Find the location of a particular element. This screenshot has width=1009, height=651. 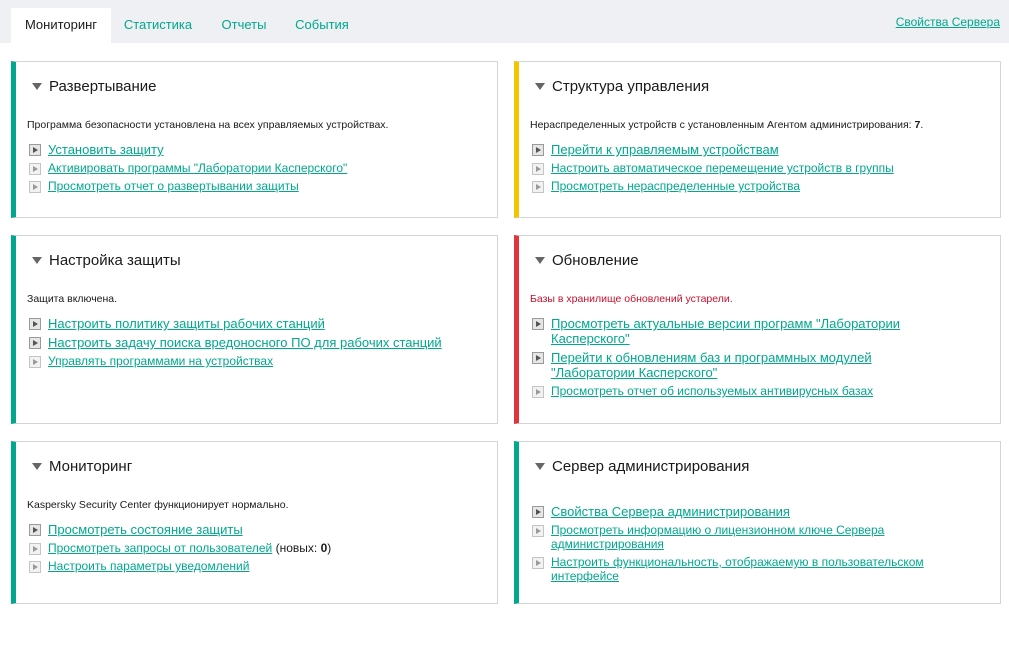

user-requests-link: Просмотреть запросы от пользователей is located at coordinates (160, 548).